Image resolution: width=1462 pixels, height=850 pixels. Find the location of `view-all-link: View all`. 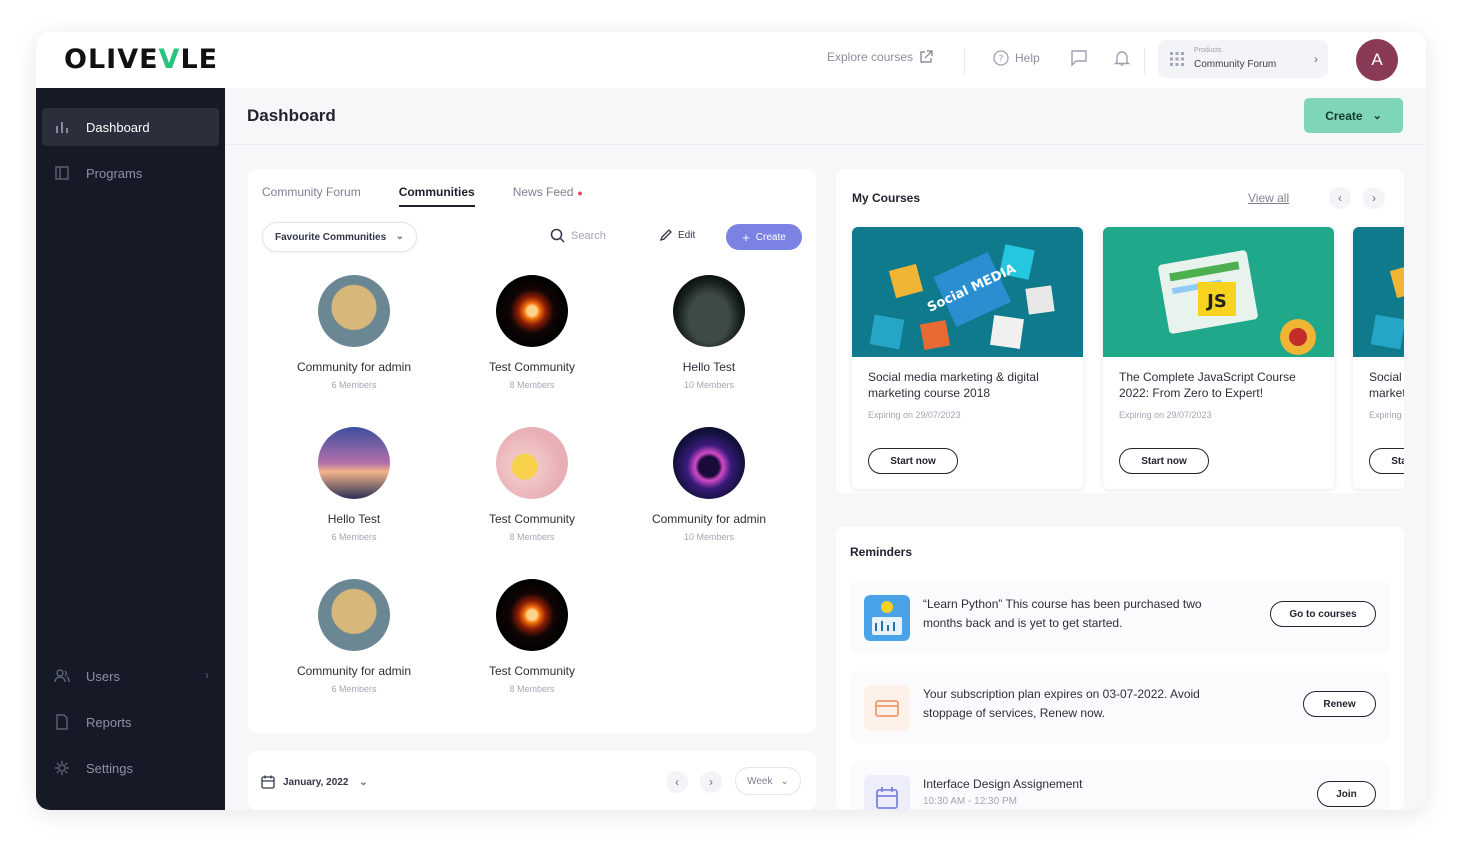

view-all-link: View all is located at coordinates (1268, 198).